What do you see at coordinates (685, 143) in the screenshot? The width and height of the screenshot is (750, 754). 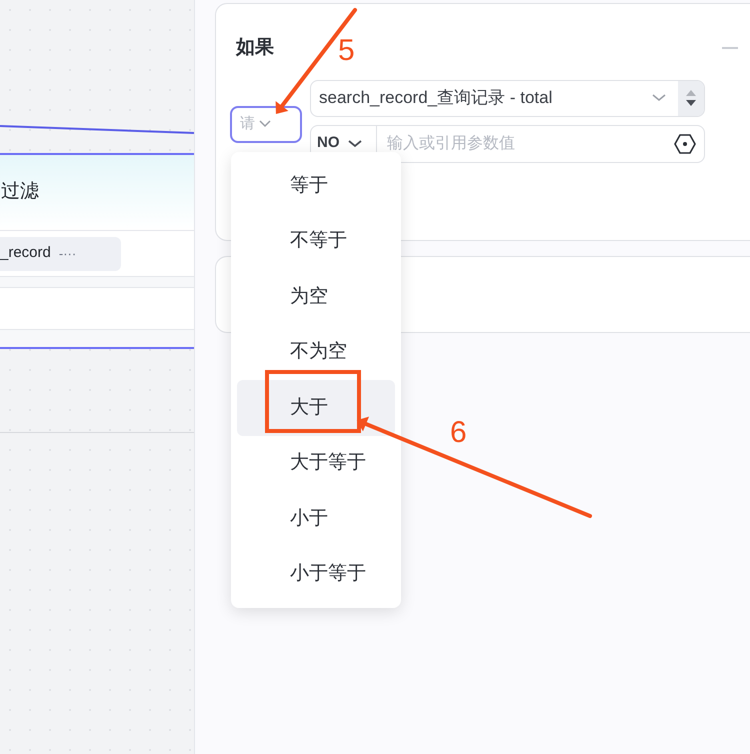 I see `target-icon` at bounding box center [685, 143].